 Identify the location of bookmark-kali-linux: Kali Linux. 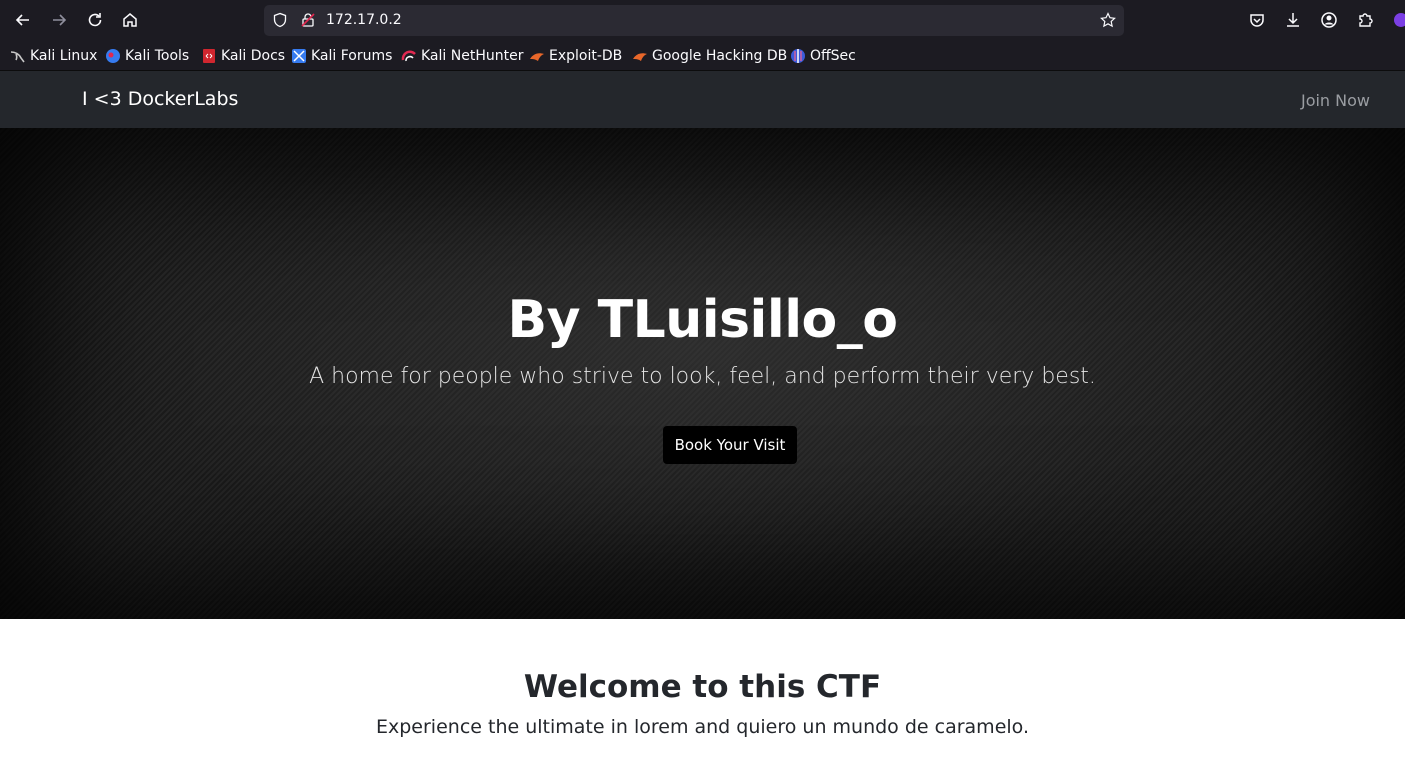
(53, 56).